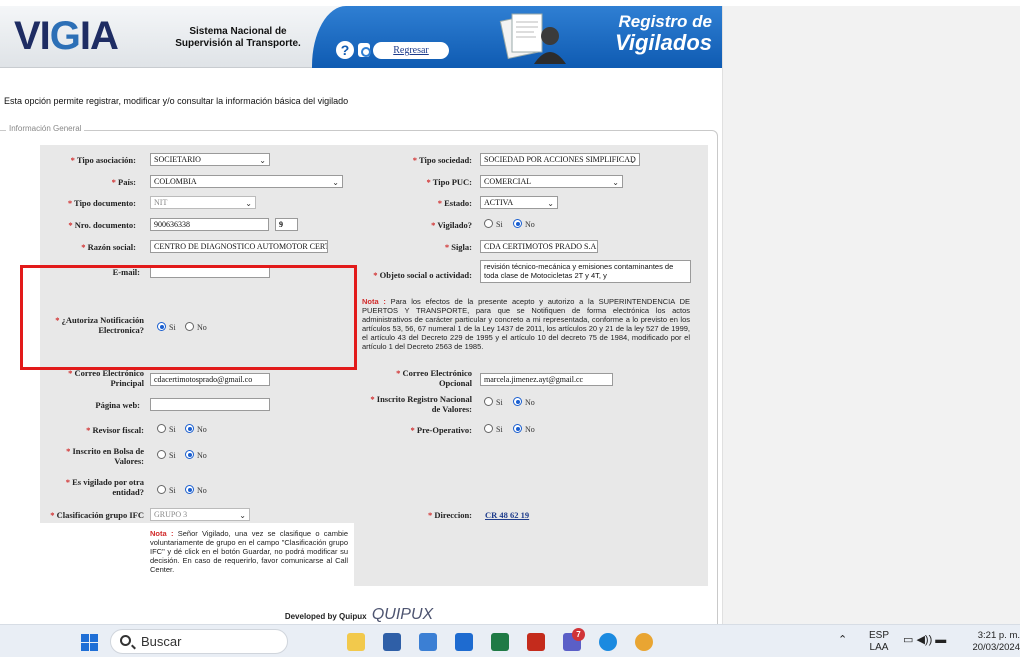  Describe the element at coordinates (421, 404) in the screenshot. I see `registro-nacional-label: * Inscrito Registro Nacional de Valores:` at that location.